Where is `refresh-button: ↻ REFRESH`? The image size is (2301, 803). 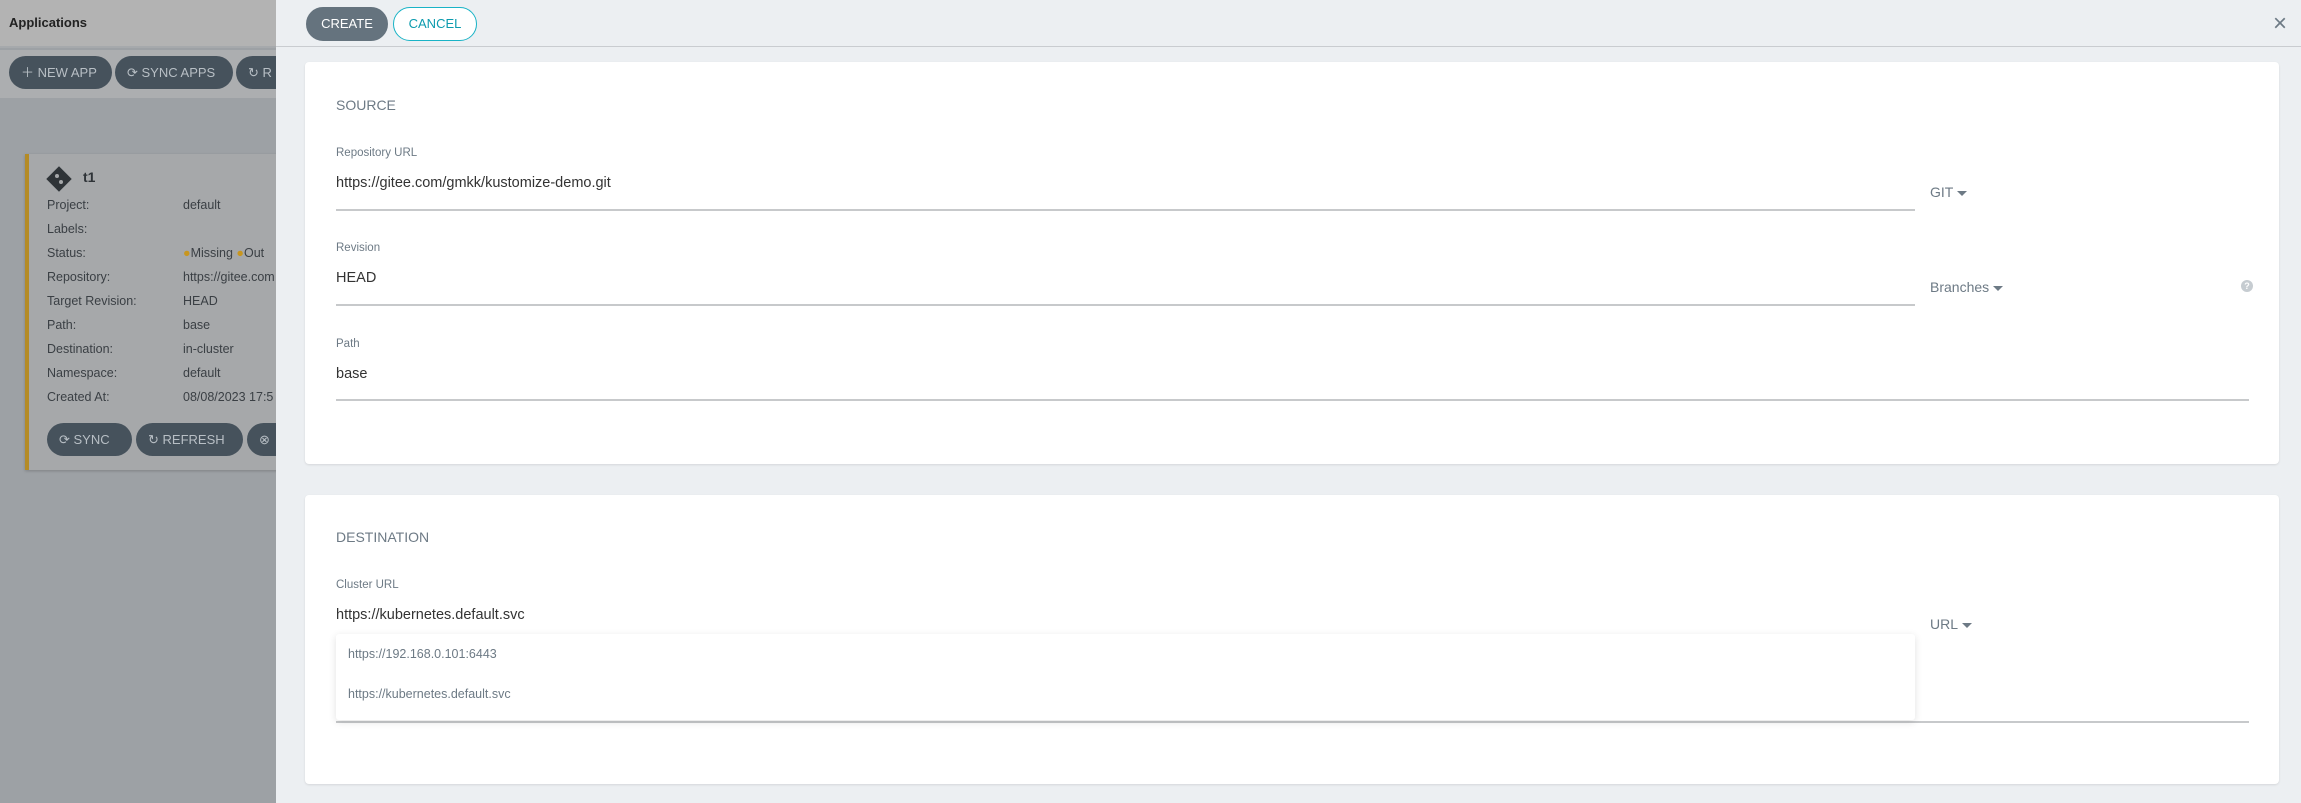
refresh-button: ↻ REFRESH is located at coordinates (189, 439).